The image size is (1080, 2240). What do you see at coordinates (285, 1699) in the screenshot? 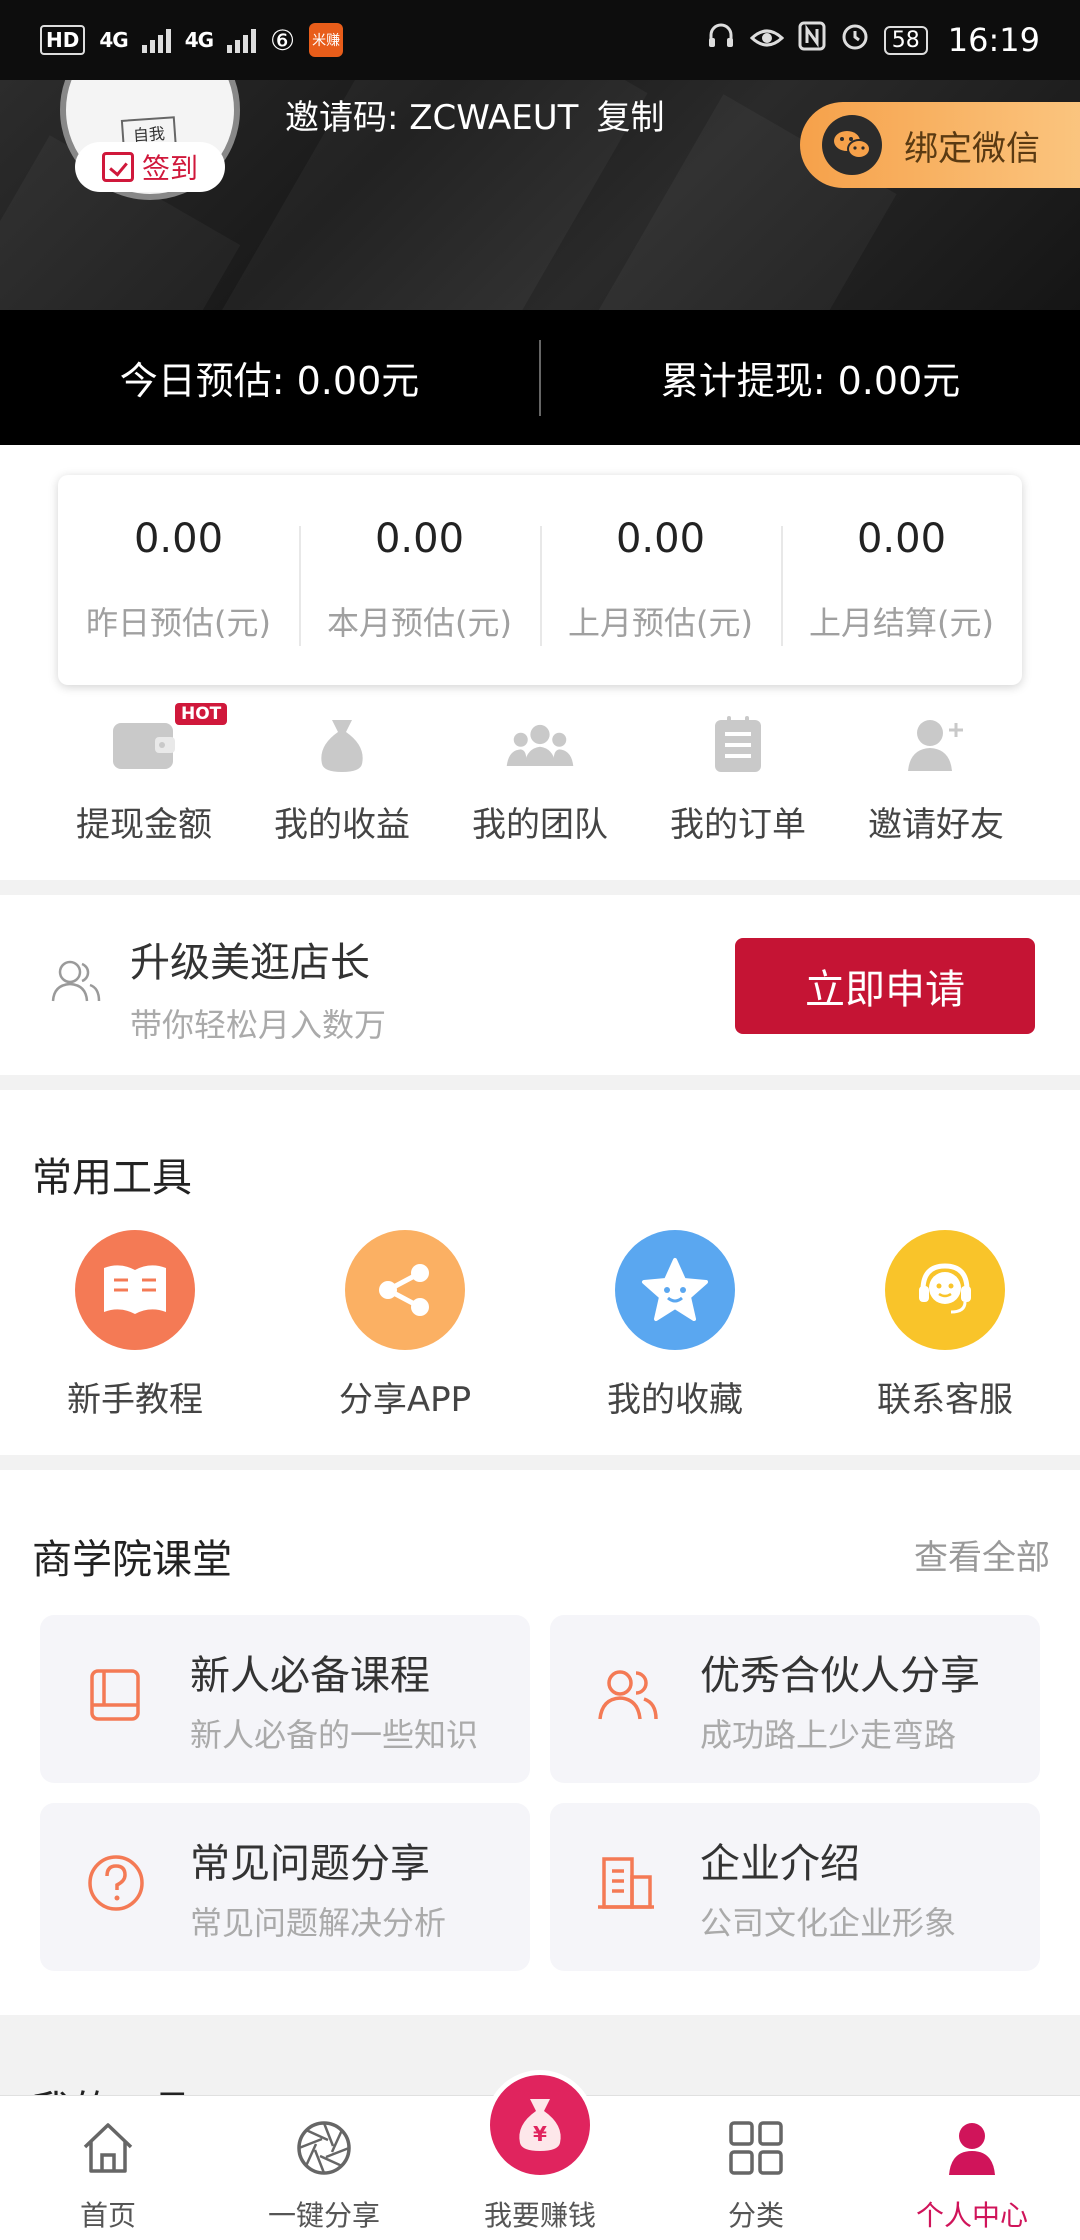
I see `course-card: 新人必备课程 新人必备的一些知识` at bounding box center [285, 1699].